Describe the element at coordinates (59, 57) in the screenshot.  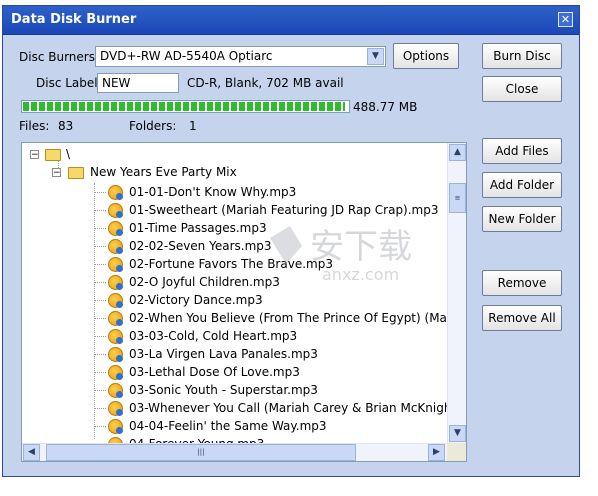
I see `disc-burners-label: Disc Burners:` at that location.